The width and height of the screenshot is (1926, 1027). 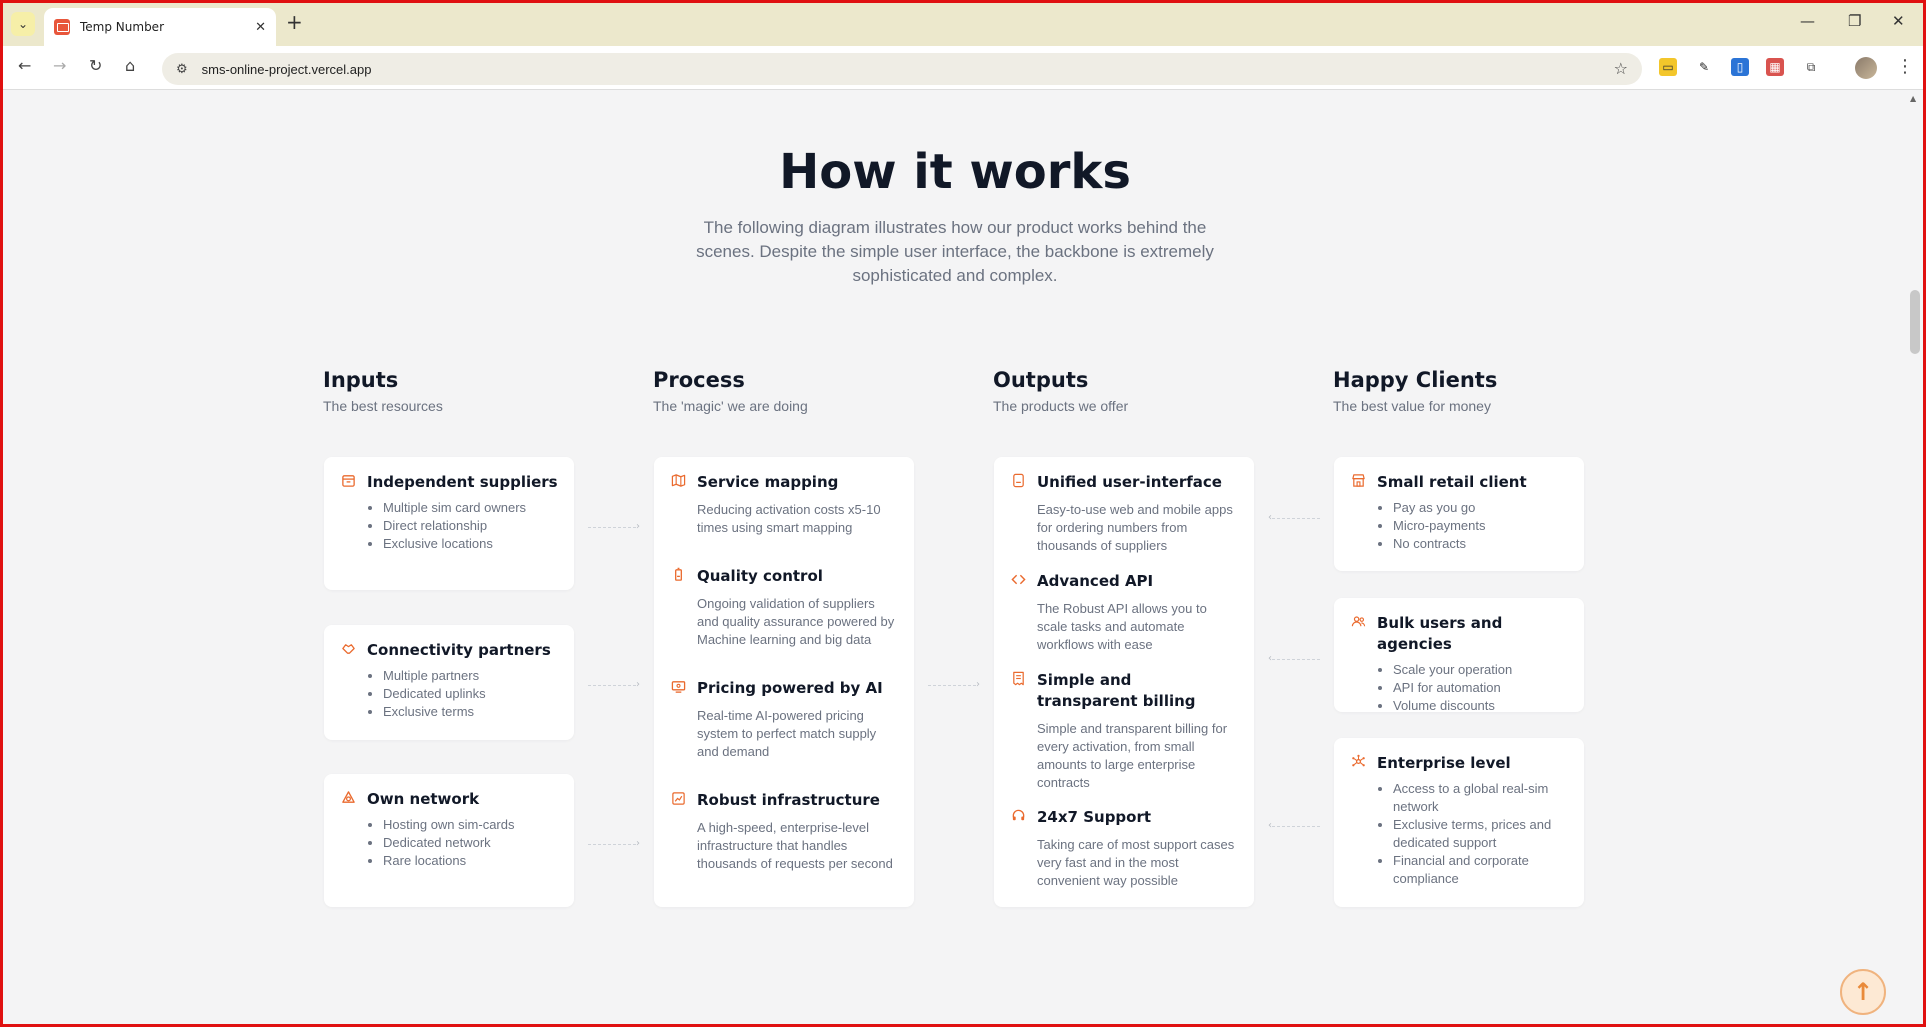 What do you see at coordinates (1915, 322) in the screenshot?
I see `scrollbar-thumb` at bounding box center [1915, 322].